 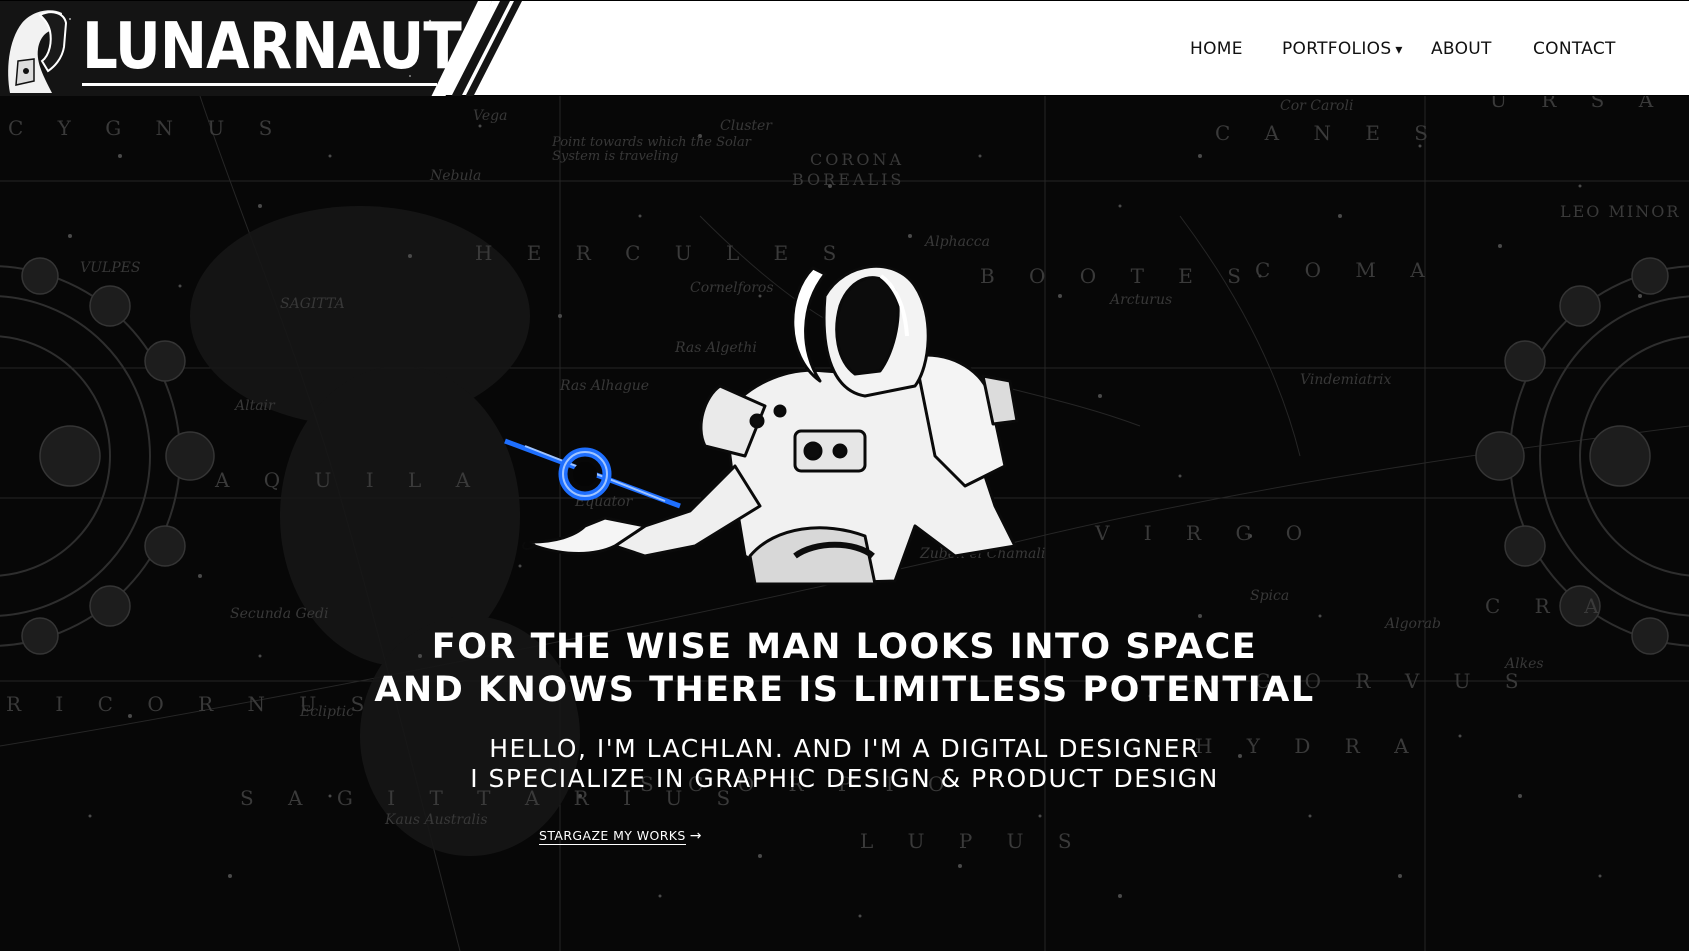 I want to click on nav-portfolios-label: PORTFOLIOS, so click(x=1337, y=49).